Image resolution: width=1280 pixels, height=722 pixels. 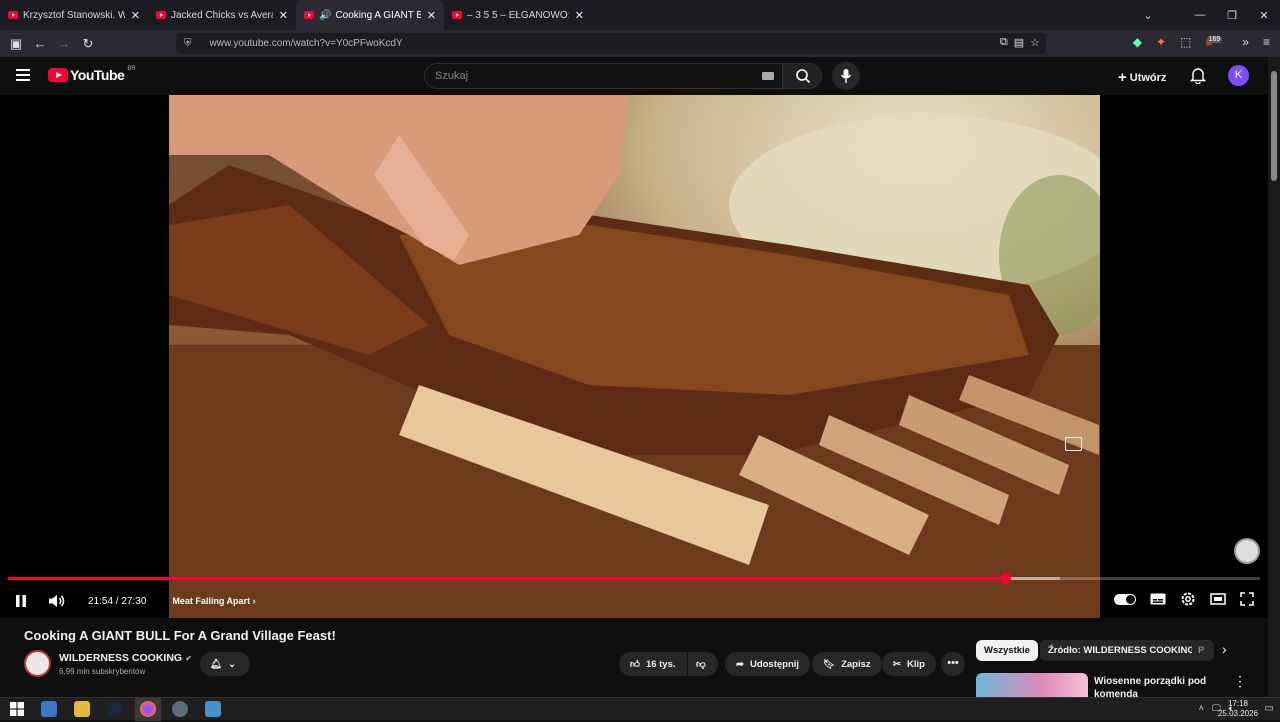 What do you see at coordinates (1005, 578) in the screenshot?
I see `scrubber-handle` at bounding box center [1005, 578].